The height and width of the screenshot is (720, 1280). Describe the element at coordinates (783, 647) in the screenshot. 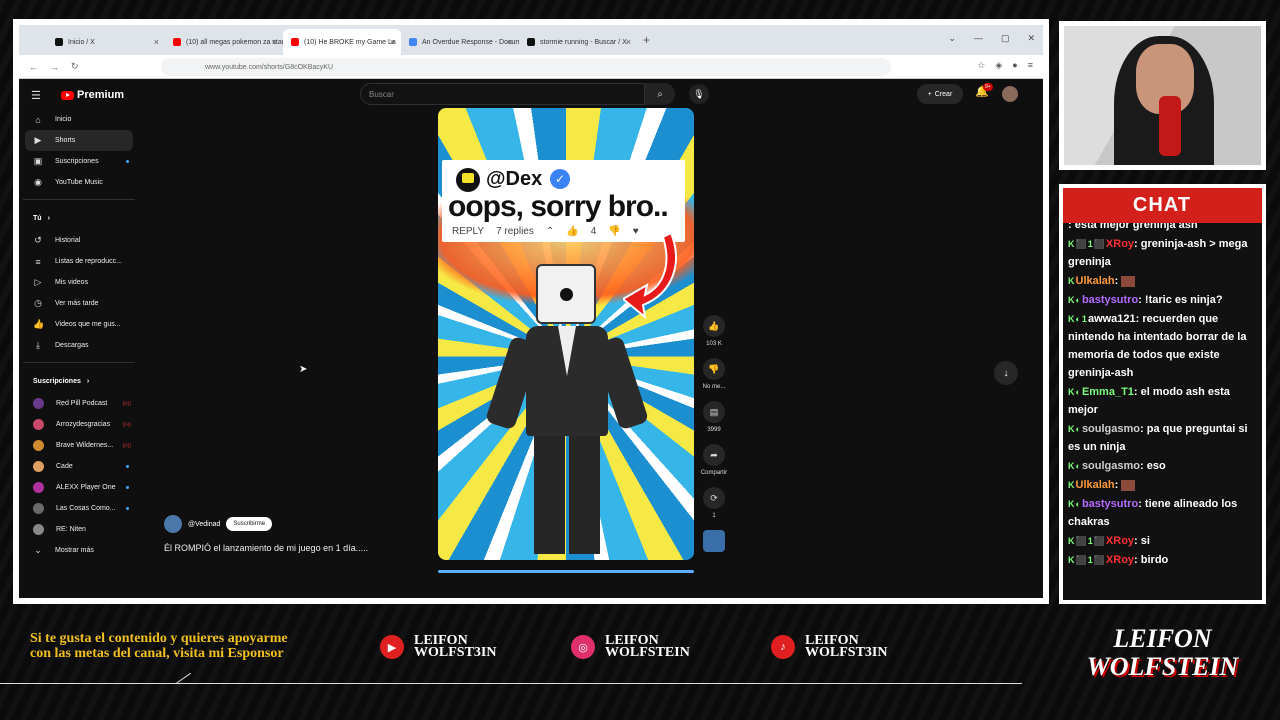

I see `tiktok-icon: ♪` at that location.